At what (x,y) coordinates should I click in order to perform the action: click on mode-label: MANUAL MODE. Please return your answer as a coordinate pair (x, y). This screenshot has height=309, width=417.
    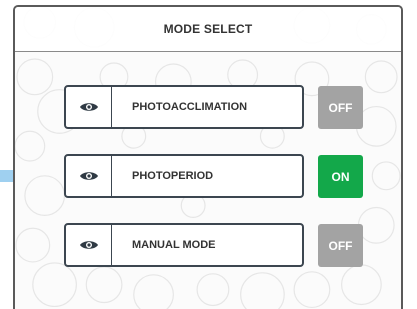
    Looking at the image, I should click on (174, 245).